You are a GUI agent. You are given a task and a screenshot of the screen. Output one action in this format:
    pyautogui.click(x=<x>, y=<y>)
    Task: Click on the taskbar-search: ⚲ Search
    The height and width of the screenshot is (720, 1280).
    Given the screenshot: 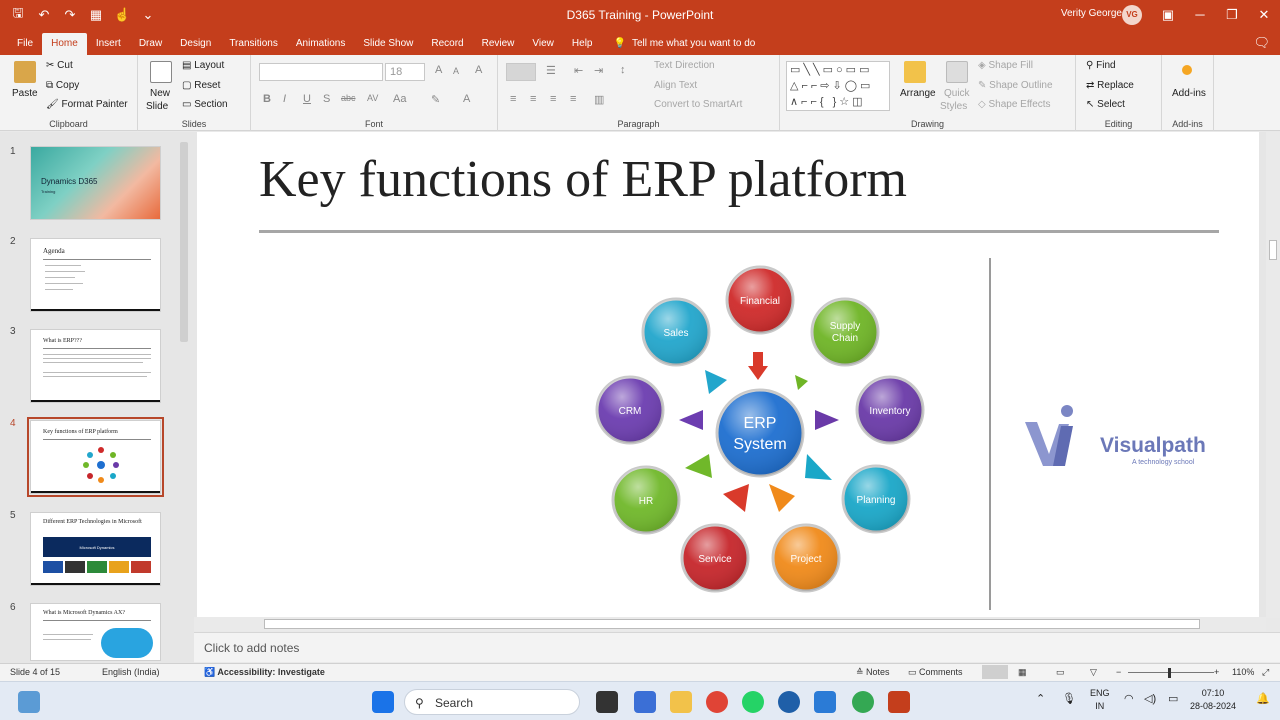 What is the action you would take?
    pyautogui.click(x=492, y=702)
    